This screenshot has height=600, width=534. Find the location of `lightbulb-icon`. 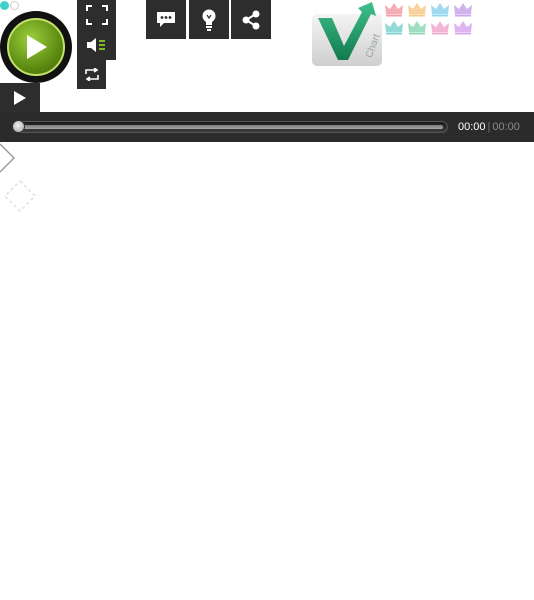

lightbulb-icon is located at coordinates (209, 20).